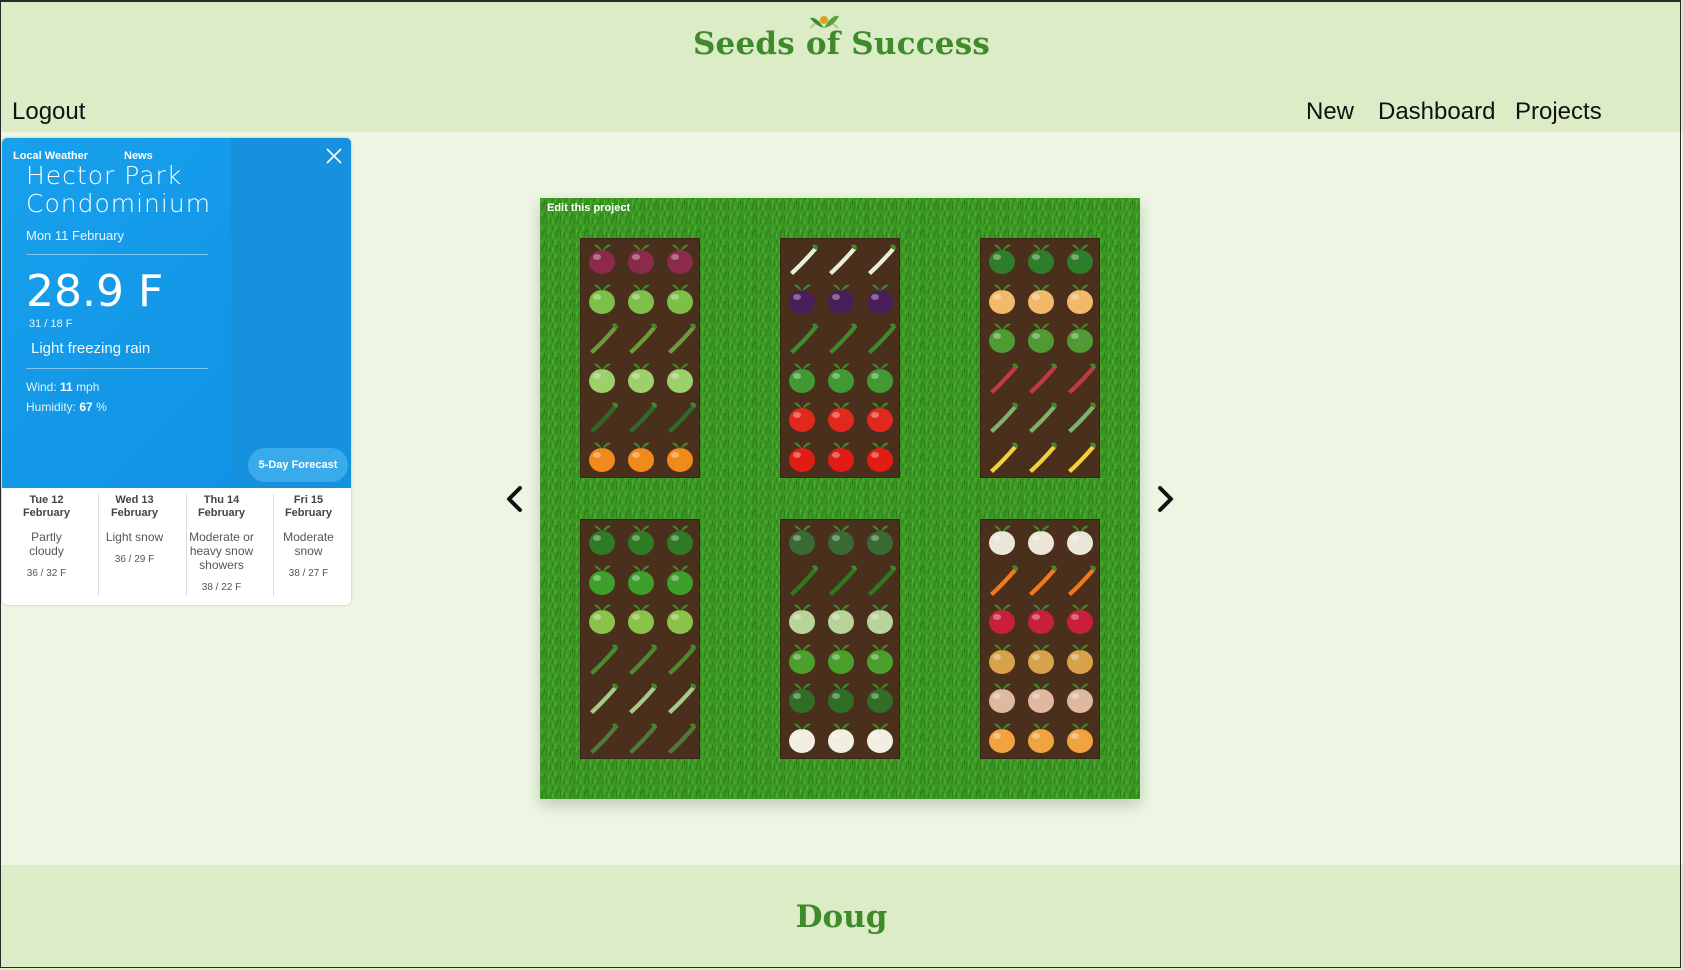  Describe the element at coordinates (1558, 112) in the screenshot. I see `projects-link: Projects` at that location.